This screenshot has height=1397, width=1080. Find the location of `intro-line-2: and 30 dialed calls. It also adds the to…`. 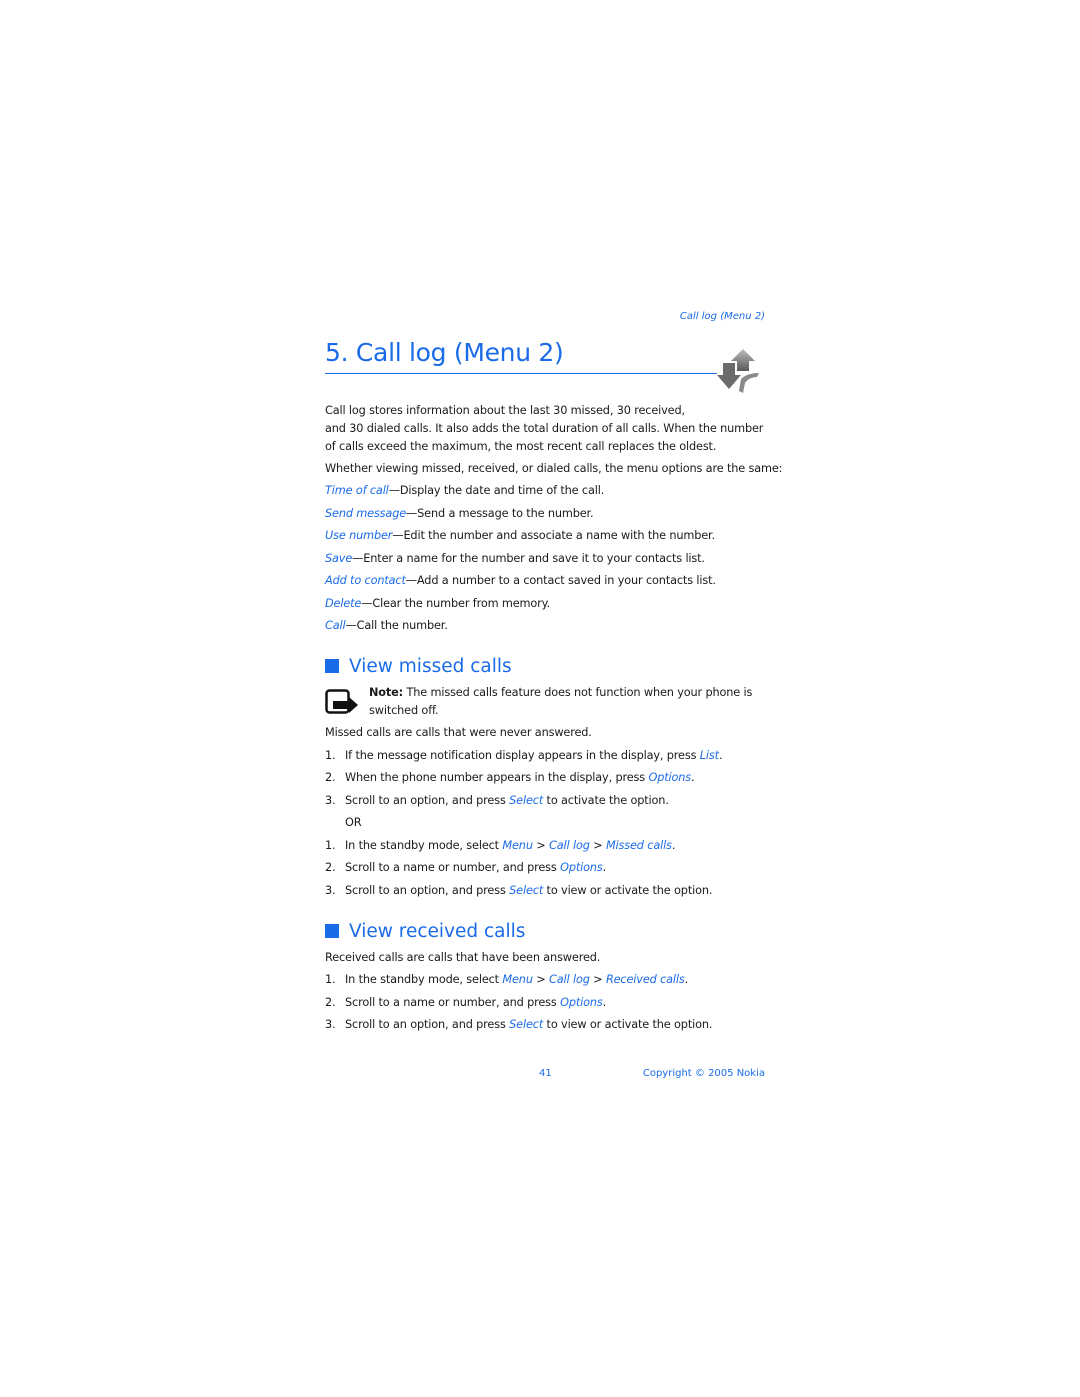

intro-line-2: and 30 dialed calls. It also adds the to… is located at coordinates (544, 428).